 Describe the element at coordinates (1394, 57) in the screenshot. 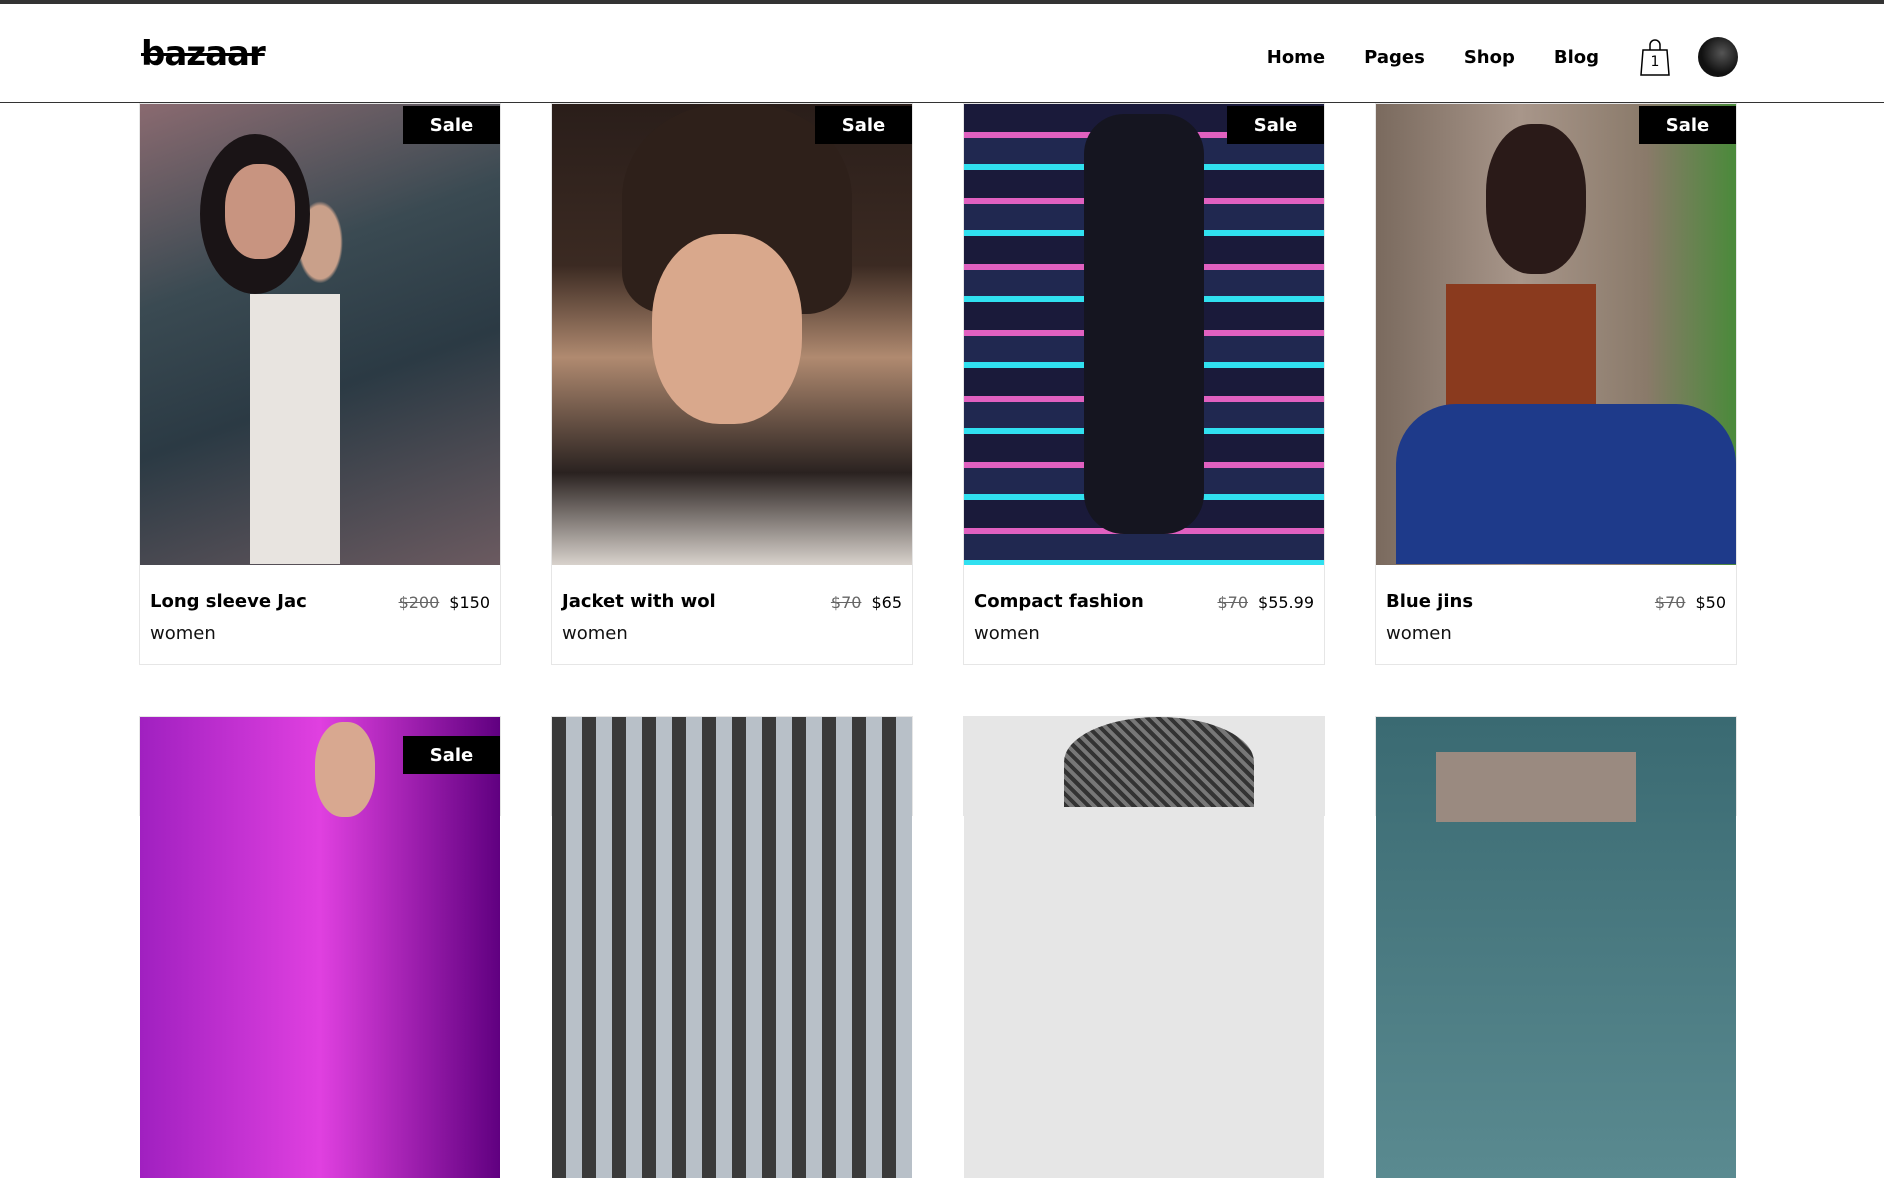

I see `nav-pages: Pages` at that location.